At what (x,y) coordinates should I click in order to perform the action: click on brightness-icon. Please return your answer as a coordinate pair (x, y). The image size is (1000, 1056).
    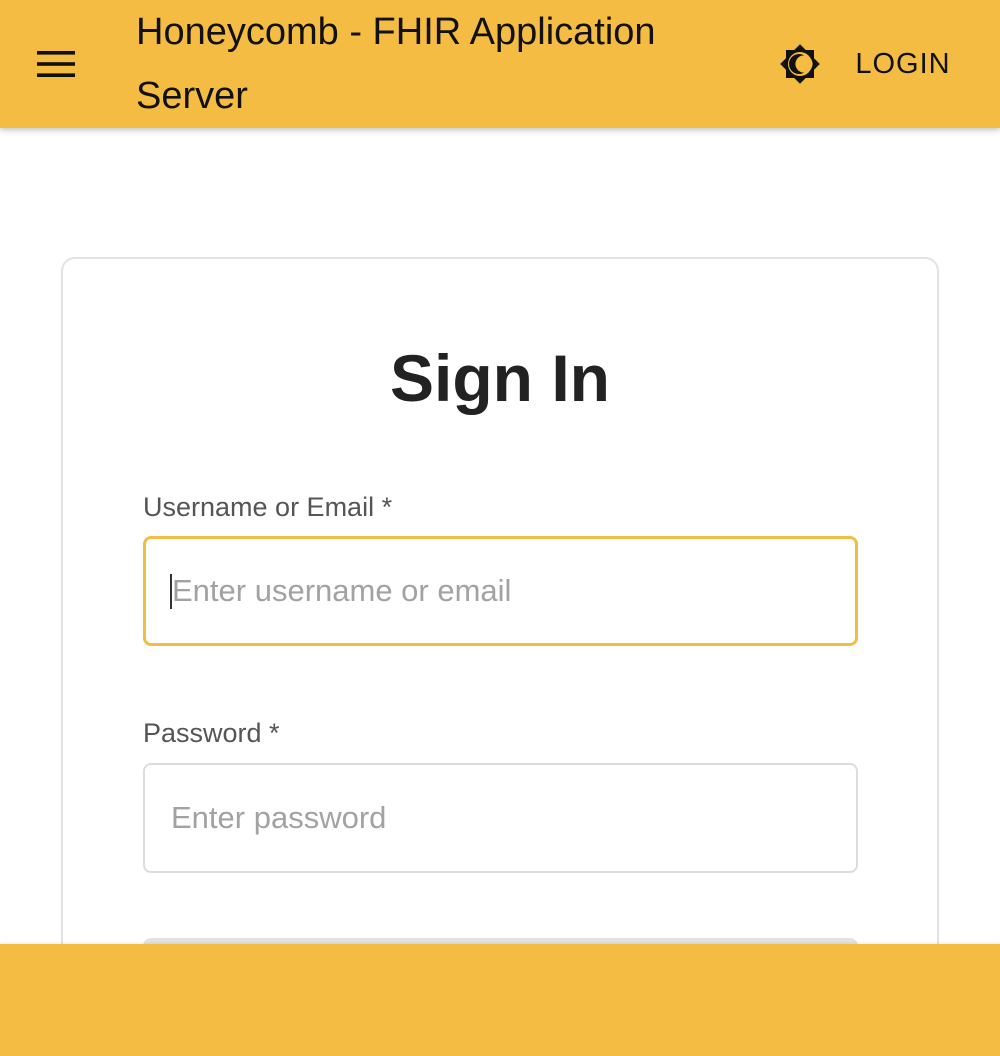
    Looking at the image, I should click on (800, 64).